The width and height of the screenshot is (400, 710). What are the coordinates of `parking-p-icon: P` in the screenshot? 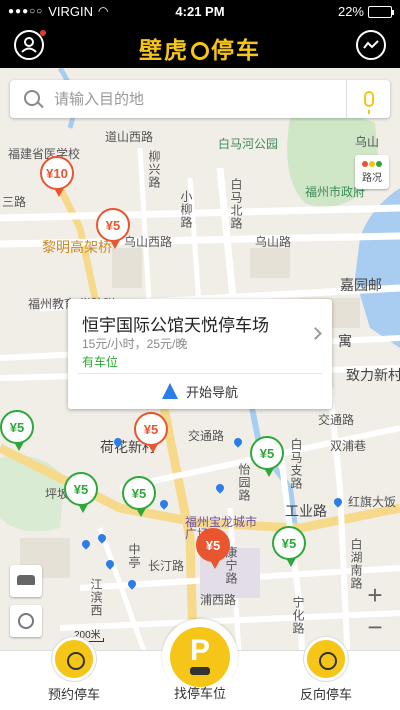 It's located at (200, 657).